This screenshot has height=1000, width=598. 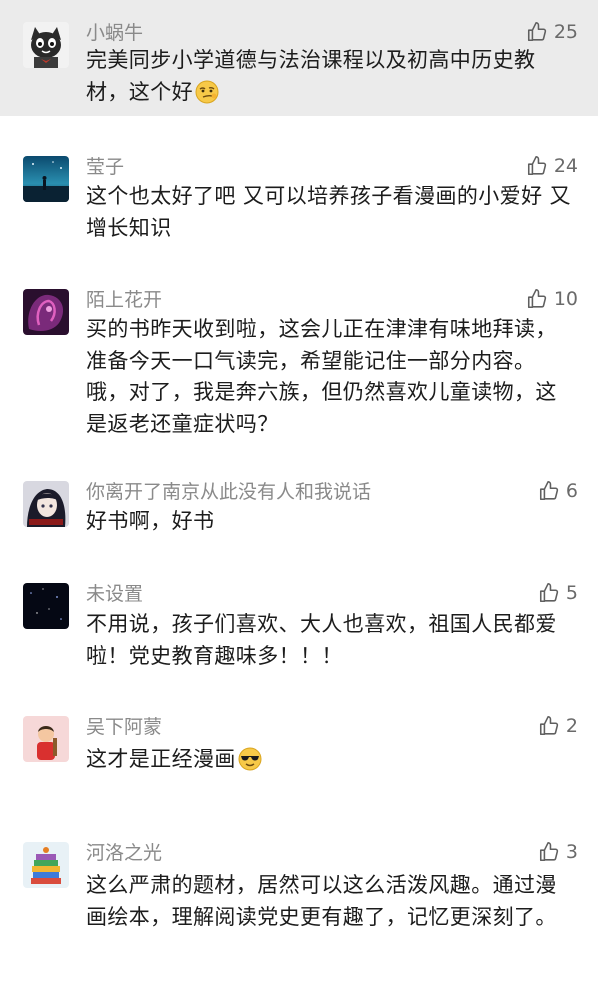 I want to click on like-button: 25, so click(x=552, y=32).